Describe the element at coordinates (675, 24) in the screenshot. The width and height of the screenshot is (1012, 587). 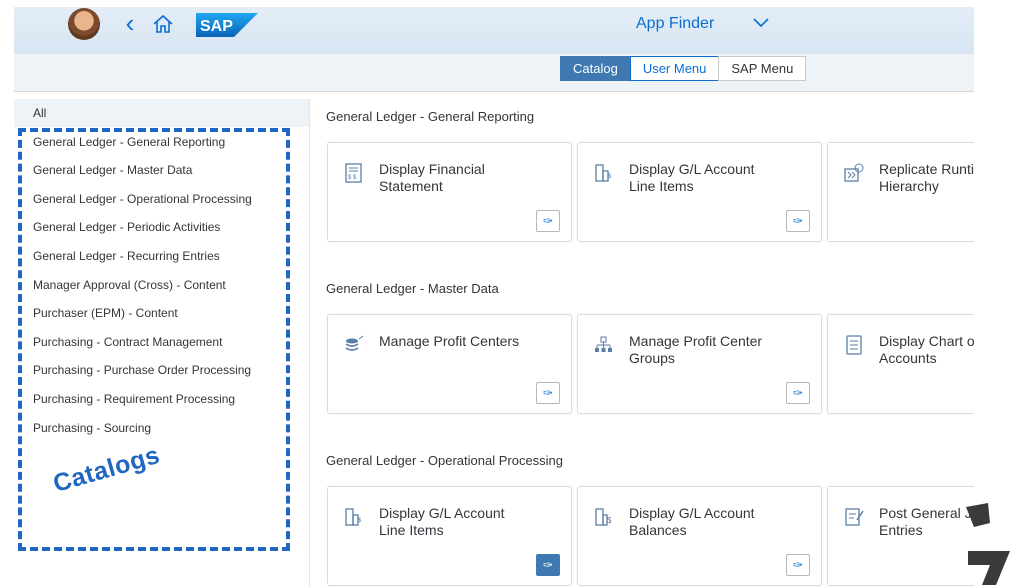
I see `app-title: App Finder` at that location.